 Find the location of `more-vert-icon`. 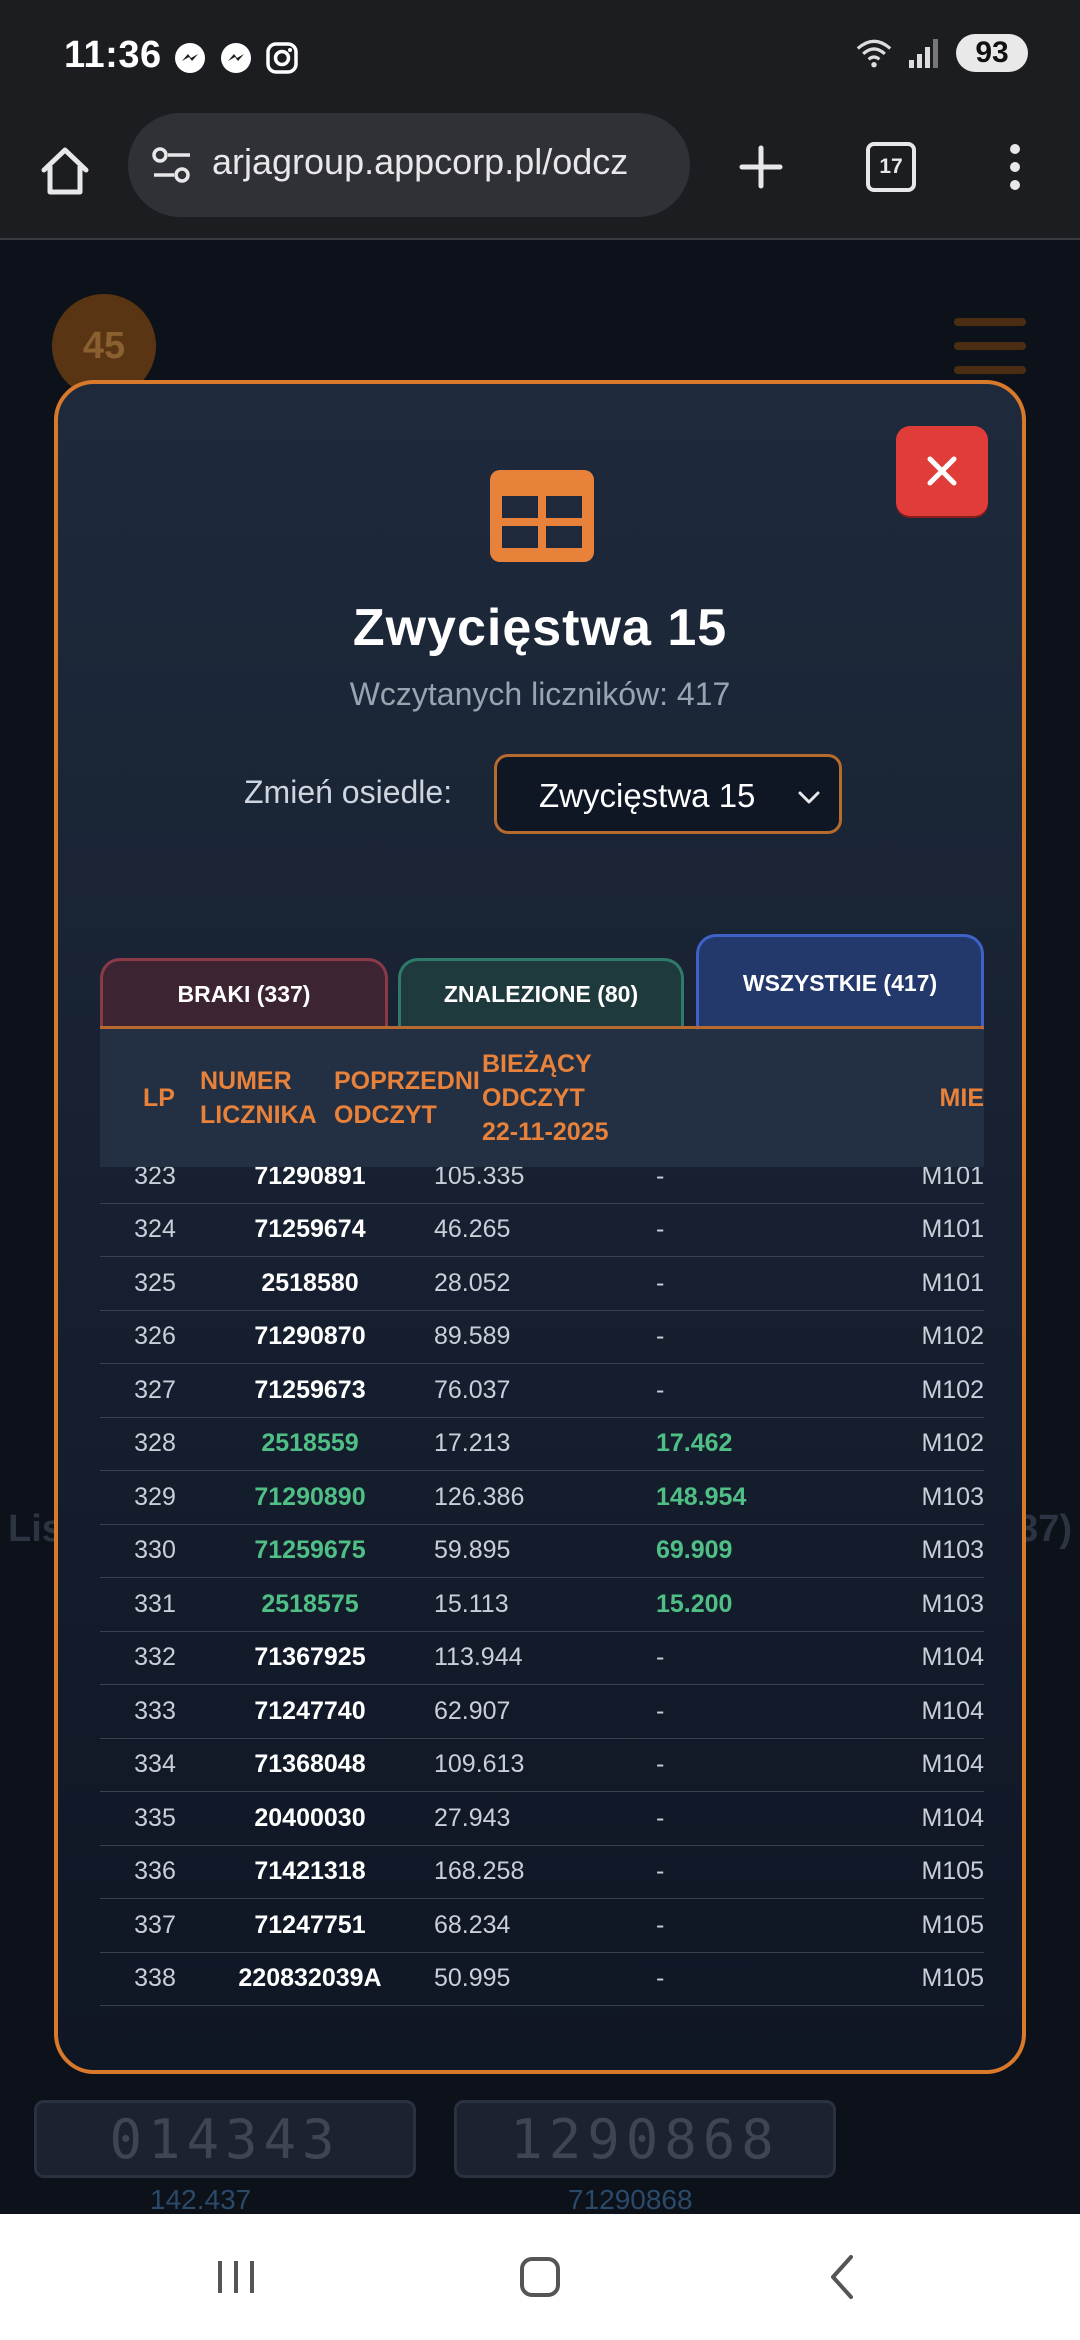

more-vert-icon is located at coordinates (1015, 167).